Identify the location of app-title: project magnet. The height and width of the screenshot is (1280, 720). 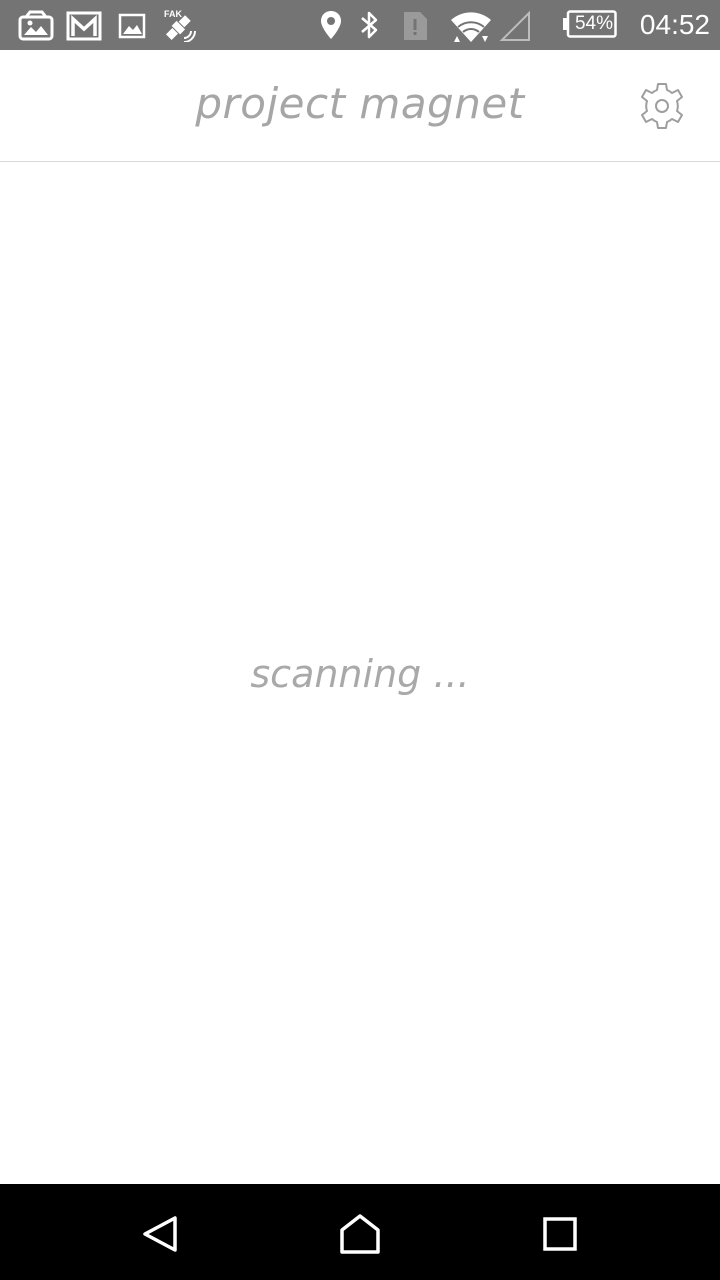
(360, 103).